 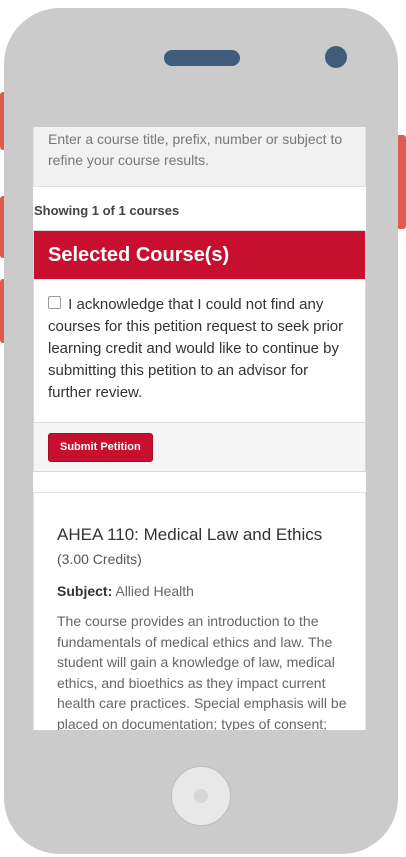 I want to click on course-credits: (3.00 Credits), so click(x=99, y=559).